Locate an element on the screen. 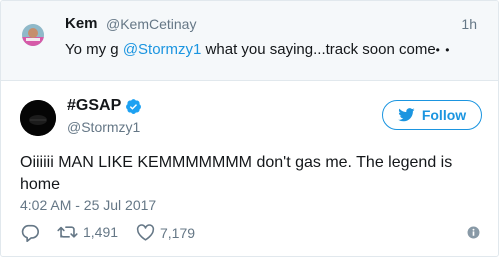 The width and height of the screenshot is (500, 257). parent-text-end: what you saying...track soon come is located at coordinates (318, 49).